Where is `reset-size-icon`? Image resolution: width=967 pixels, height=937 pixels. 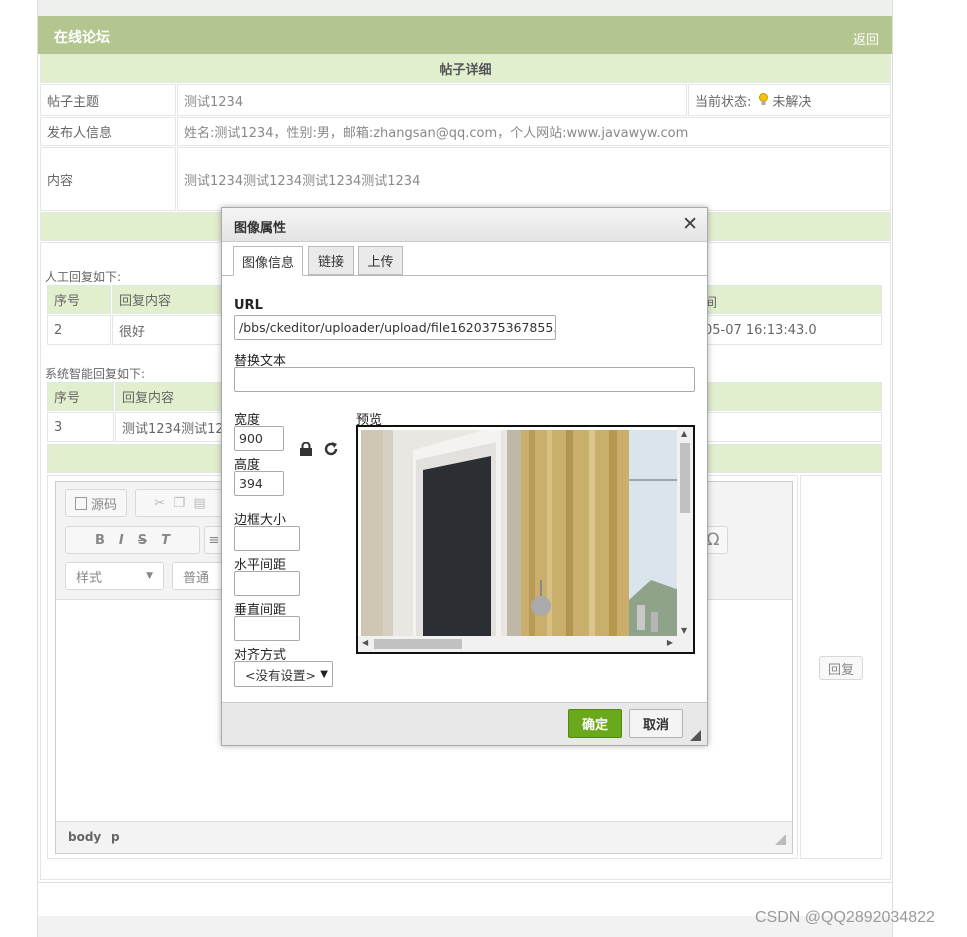 reset-size-icon is located at coordinates (331, 451).